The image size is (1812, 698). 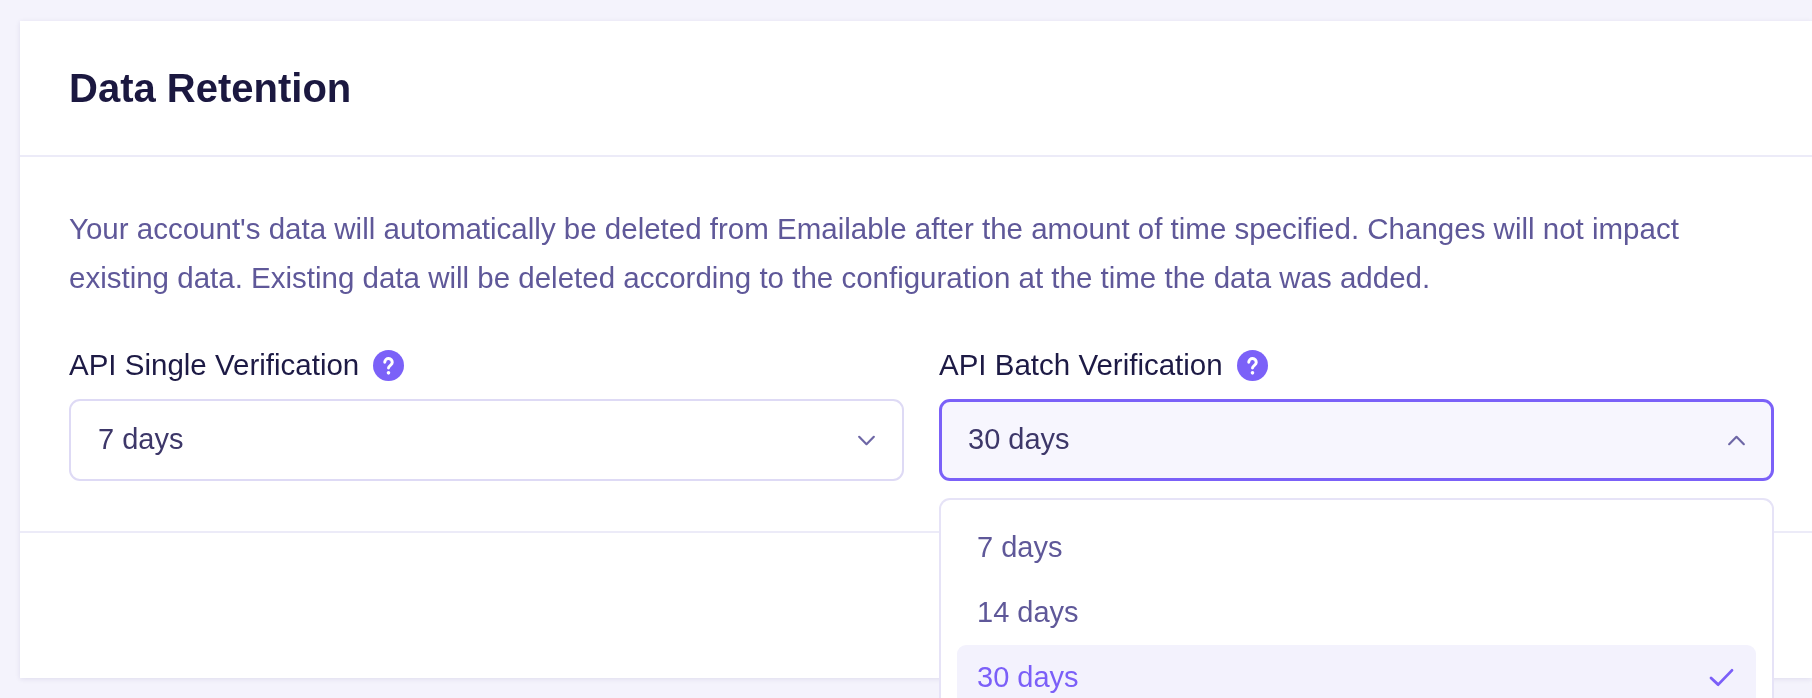 What do you see at coordinates (1356, 671) in the screenshot?
I see `dropdown-option: 30 days` at bounding box center [1356, 671].